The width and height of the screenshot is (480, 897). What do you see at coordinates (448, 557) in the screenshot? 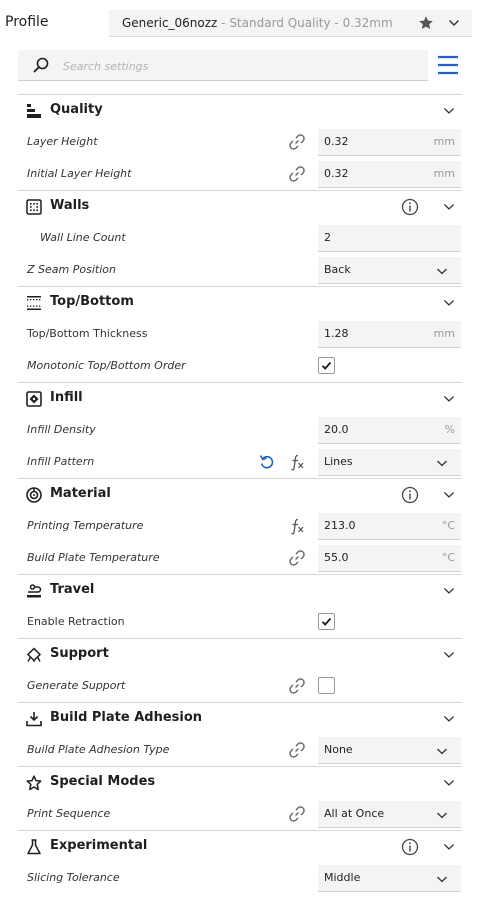
I see `field-unit: °C` at bounding box center [448, 557].